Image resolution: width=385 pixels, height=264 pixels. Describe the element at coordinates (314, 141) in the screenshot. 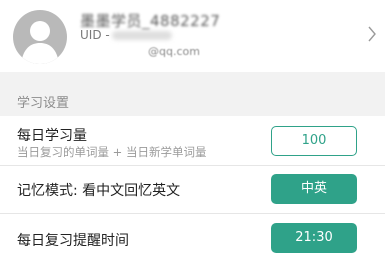

I see `daily-amount-button: 100` at that location.